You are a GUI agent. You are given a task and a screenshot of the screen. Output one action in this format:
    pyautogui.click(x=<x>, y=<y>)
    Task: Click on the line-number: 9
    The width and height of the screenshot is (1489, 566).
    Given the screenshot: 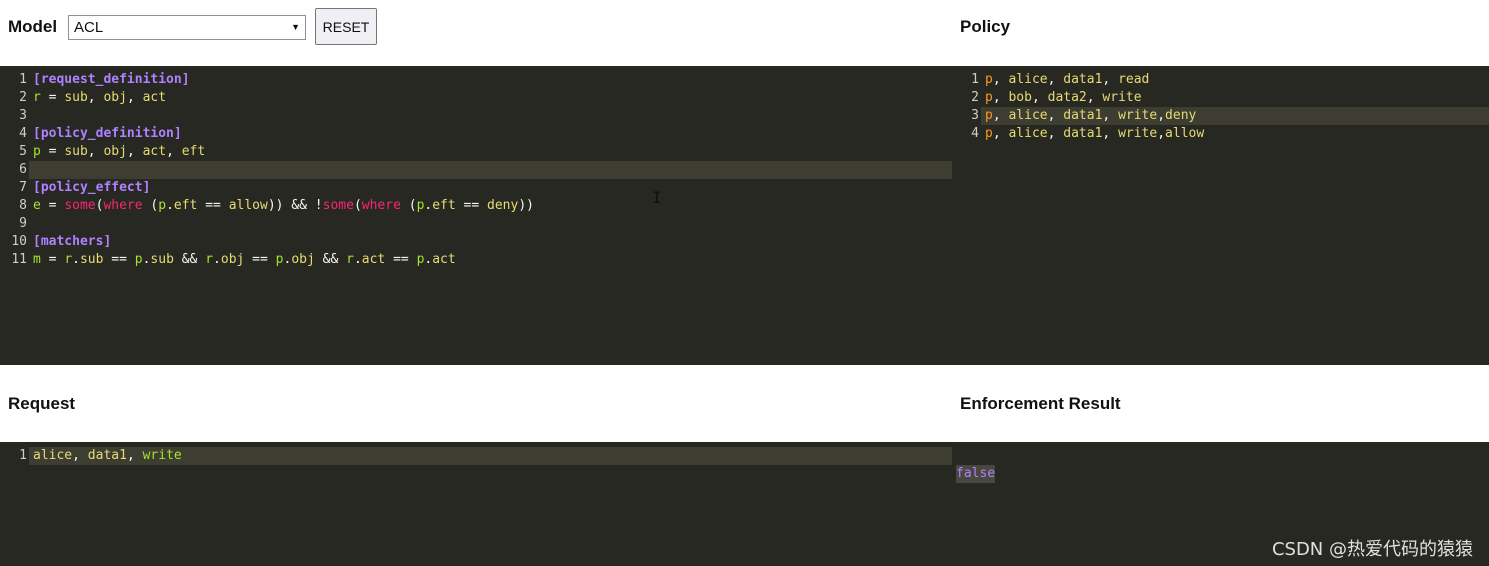 What is the action you would take?
    pyautogui.click(x=23, y=223)
    